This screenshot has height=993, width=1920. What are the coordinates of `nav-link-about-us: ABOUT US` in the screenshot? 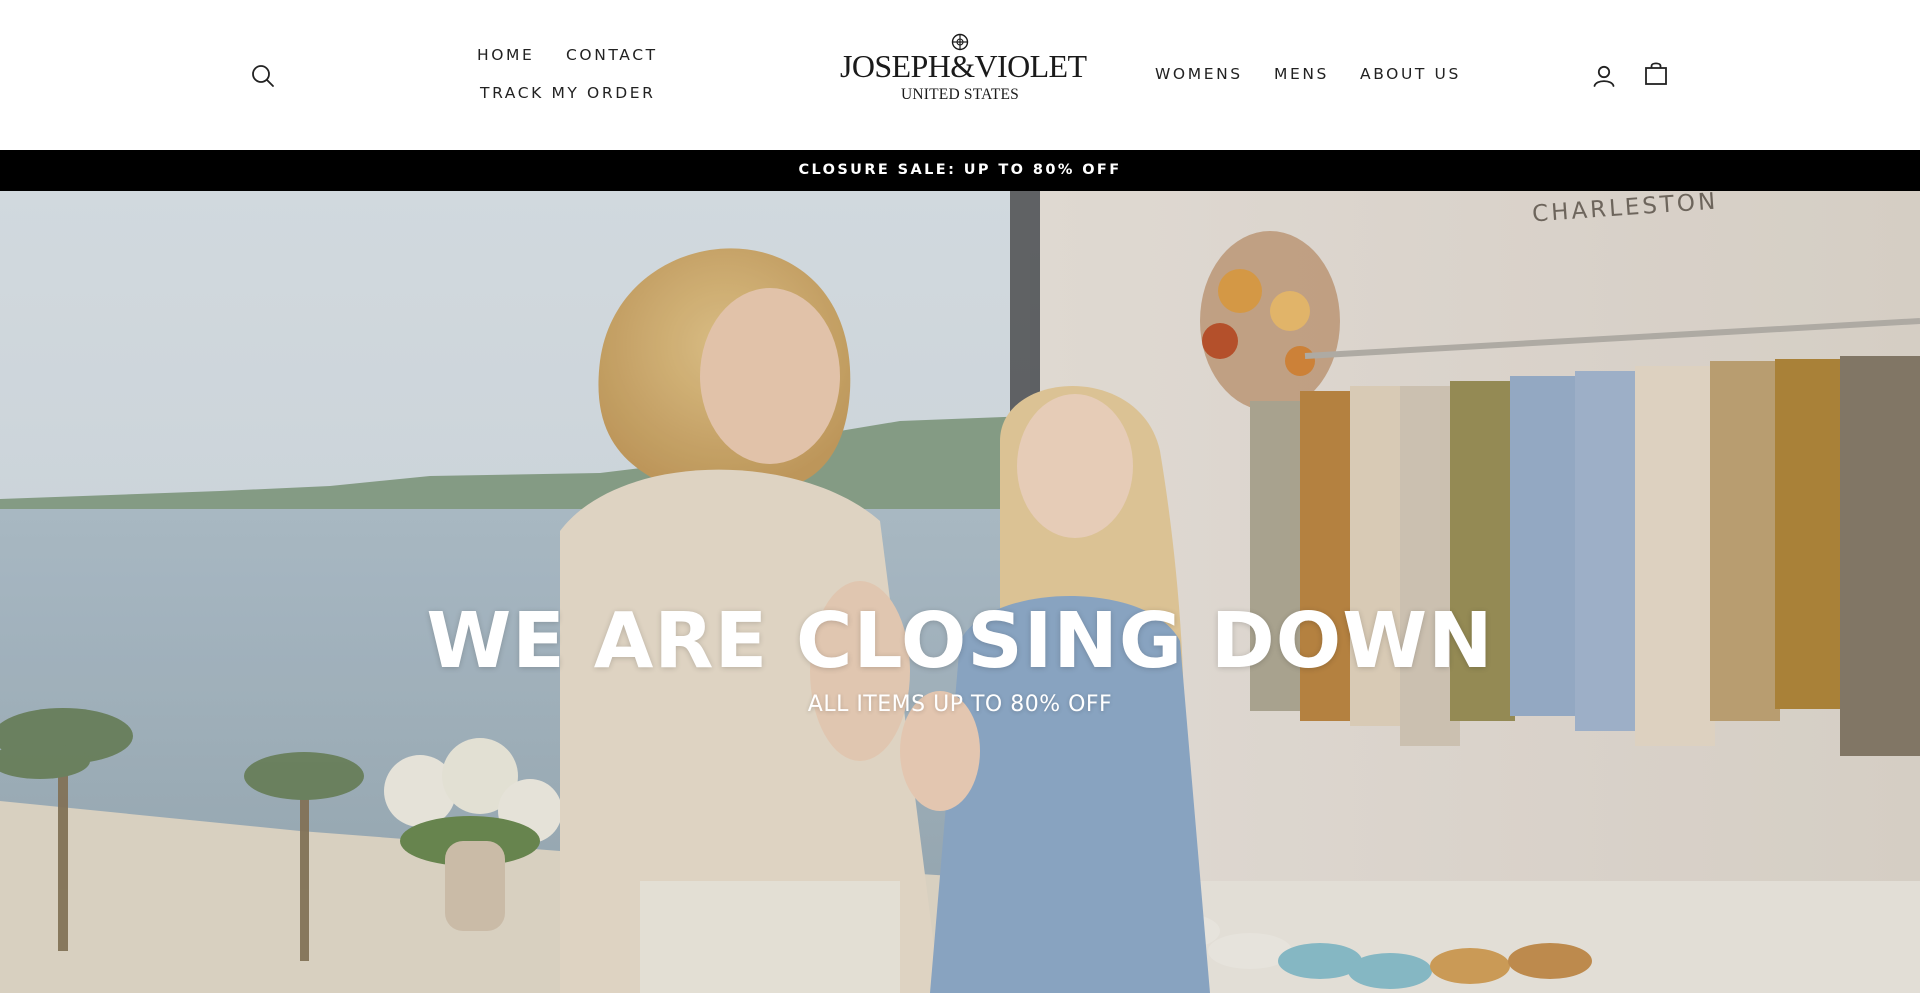 It's located at (1410, 74).